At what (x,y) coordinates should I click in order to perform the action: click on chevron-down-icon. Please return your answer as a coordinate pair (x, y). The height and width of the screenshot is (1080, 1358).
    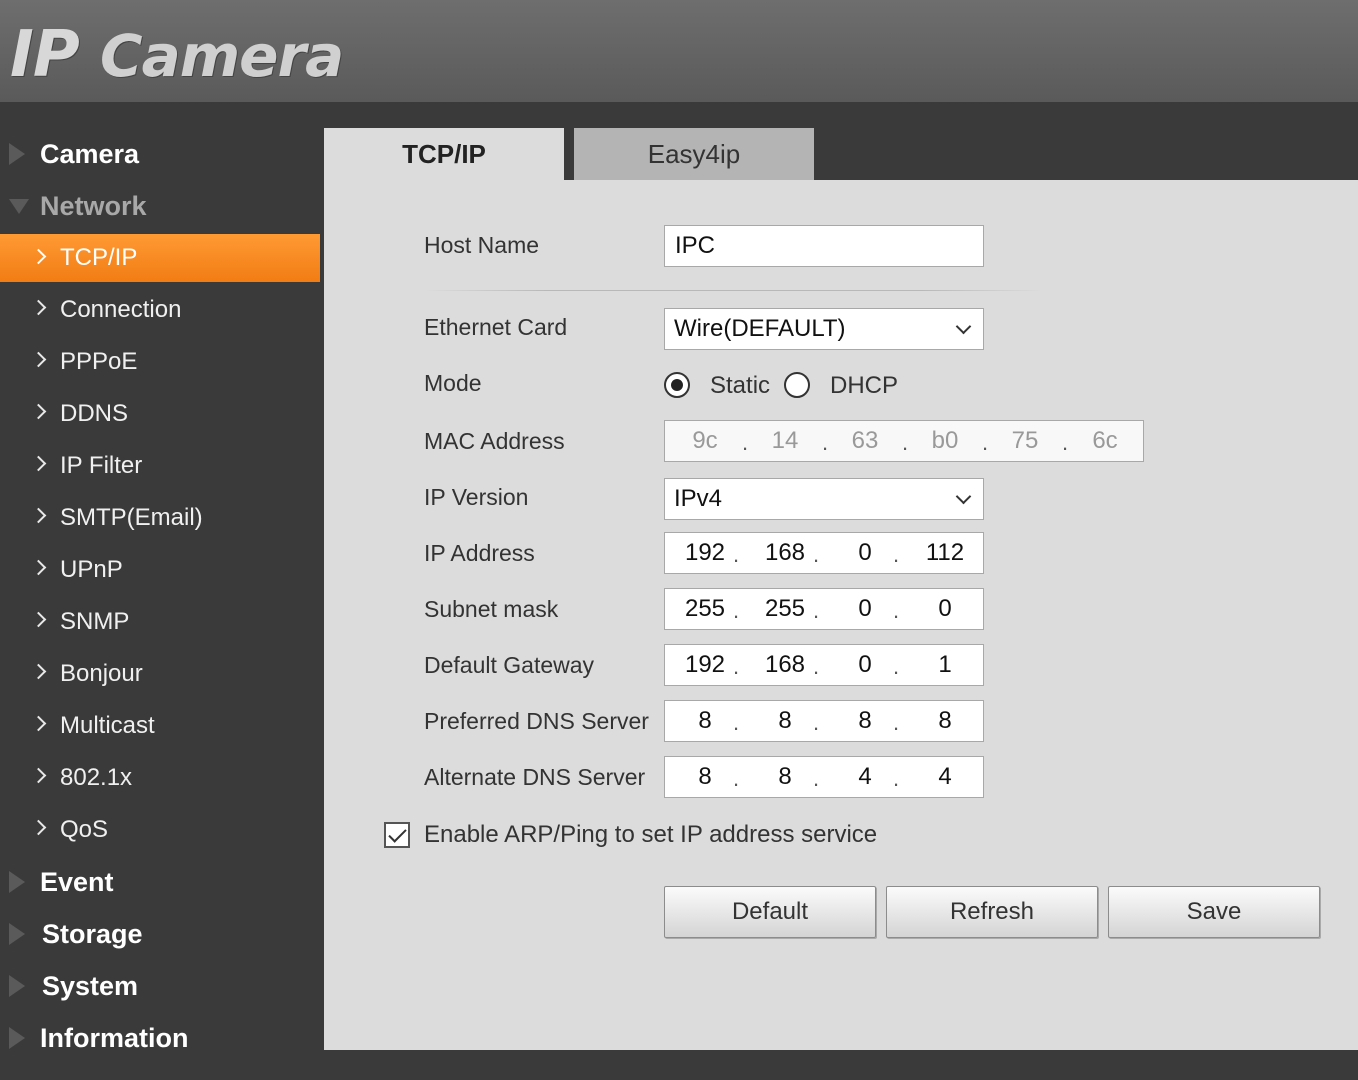
    Looking at the image, I should click on (963, 496).